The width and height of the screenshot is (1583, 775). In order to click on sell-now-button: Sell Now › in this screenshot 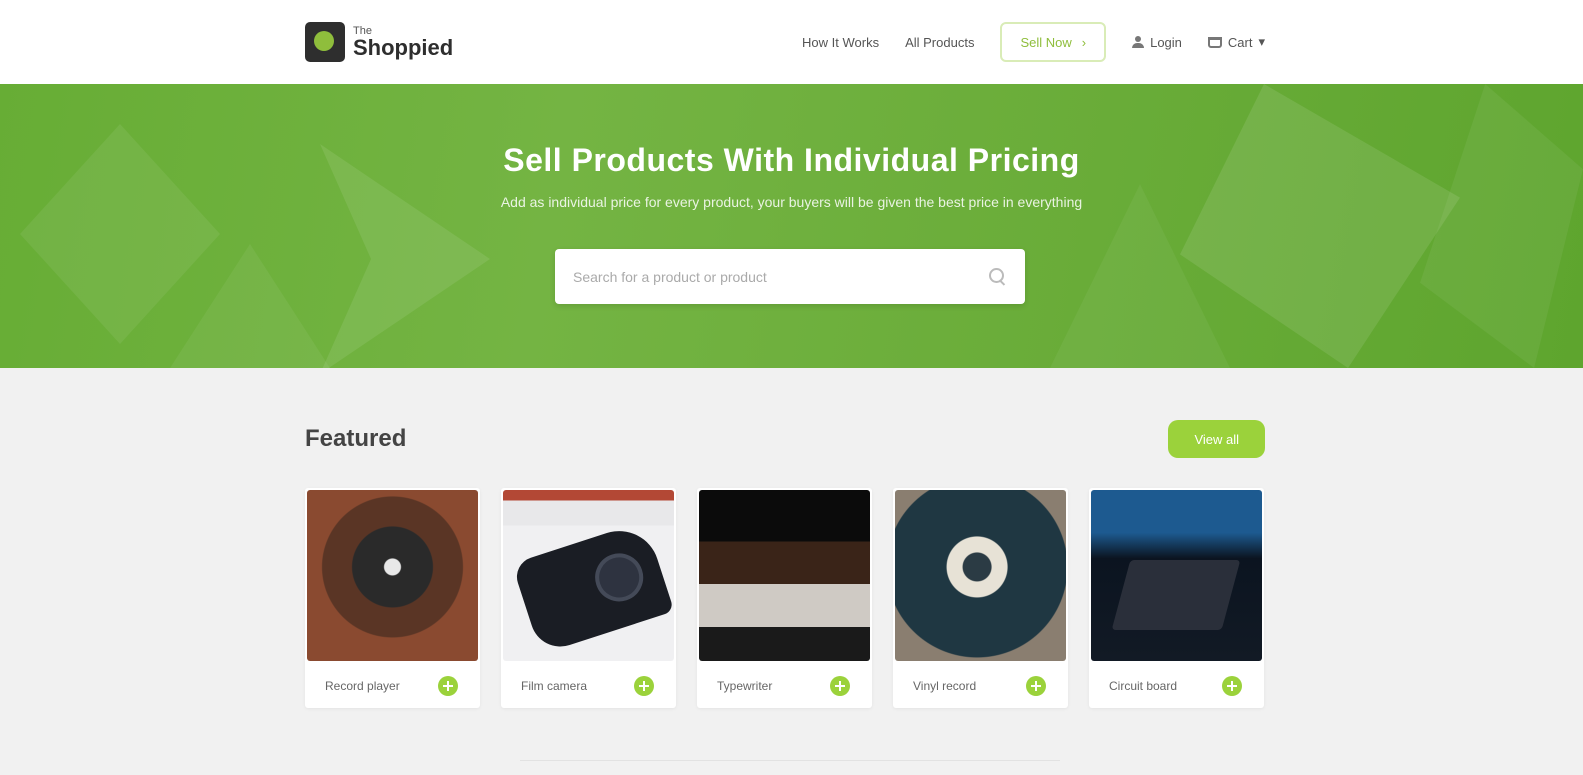, I will do `click(1053, 42)`.